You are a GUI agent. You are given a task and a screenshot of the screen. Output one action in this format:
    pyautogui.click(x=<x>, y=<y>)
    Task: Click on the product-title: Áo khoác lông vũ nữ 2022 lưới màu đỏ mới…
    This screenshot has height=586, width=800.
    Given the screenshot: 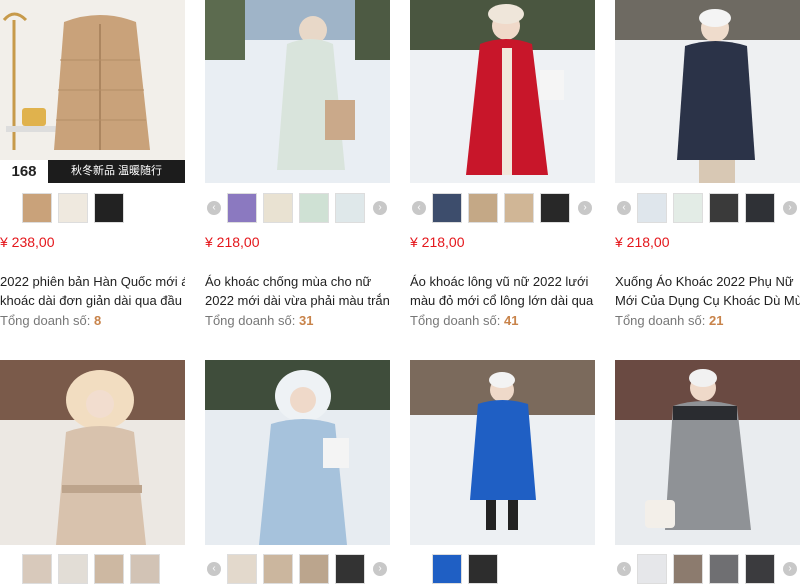 What is the action you would take?
    pyautogui.click(x=502, y=291)
    